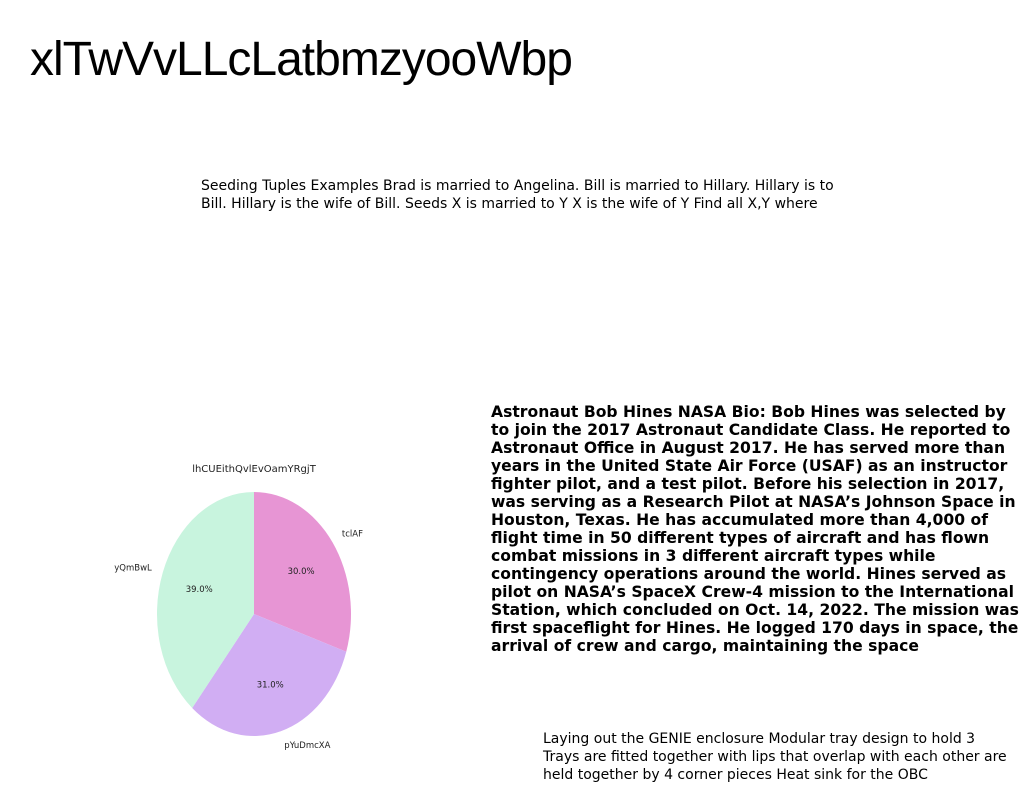 The height and width of the screenshot is (788, 1024). What do you see at coordinates (301, 59) in the screenshot?
I see `page-title: xlTwVvLLcLatbmzyooWbp` at bounding box center [301, 59].